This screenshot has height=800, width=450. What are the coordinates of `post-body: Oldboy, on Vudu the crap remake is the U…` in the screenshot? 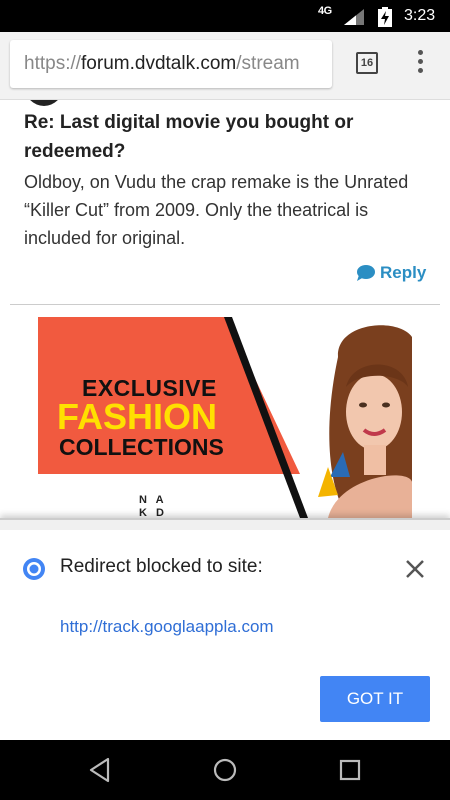 It's located at (216, 210).